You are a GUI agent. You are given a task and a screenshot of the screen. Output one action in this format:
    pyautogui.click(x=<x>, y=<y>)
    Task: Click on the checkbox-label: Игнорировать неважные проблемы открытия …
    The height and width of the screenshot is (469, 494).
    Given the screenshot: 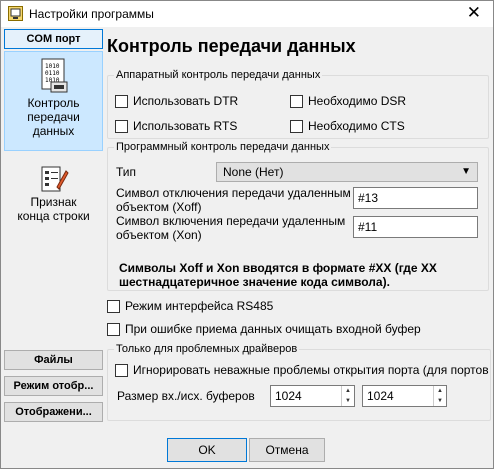 What is the action you would take?
    pyautogui.click(x=312, y=370)
    